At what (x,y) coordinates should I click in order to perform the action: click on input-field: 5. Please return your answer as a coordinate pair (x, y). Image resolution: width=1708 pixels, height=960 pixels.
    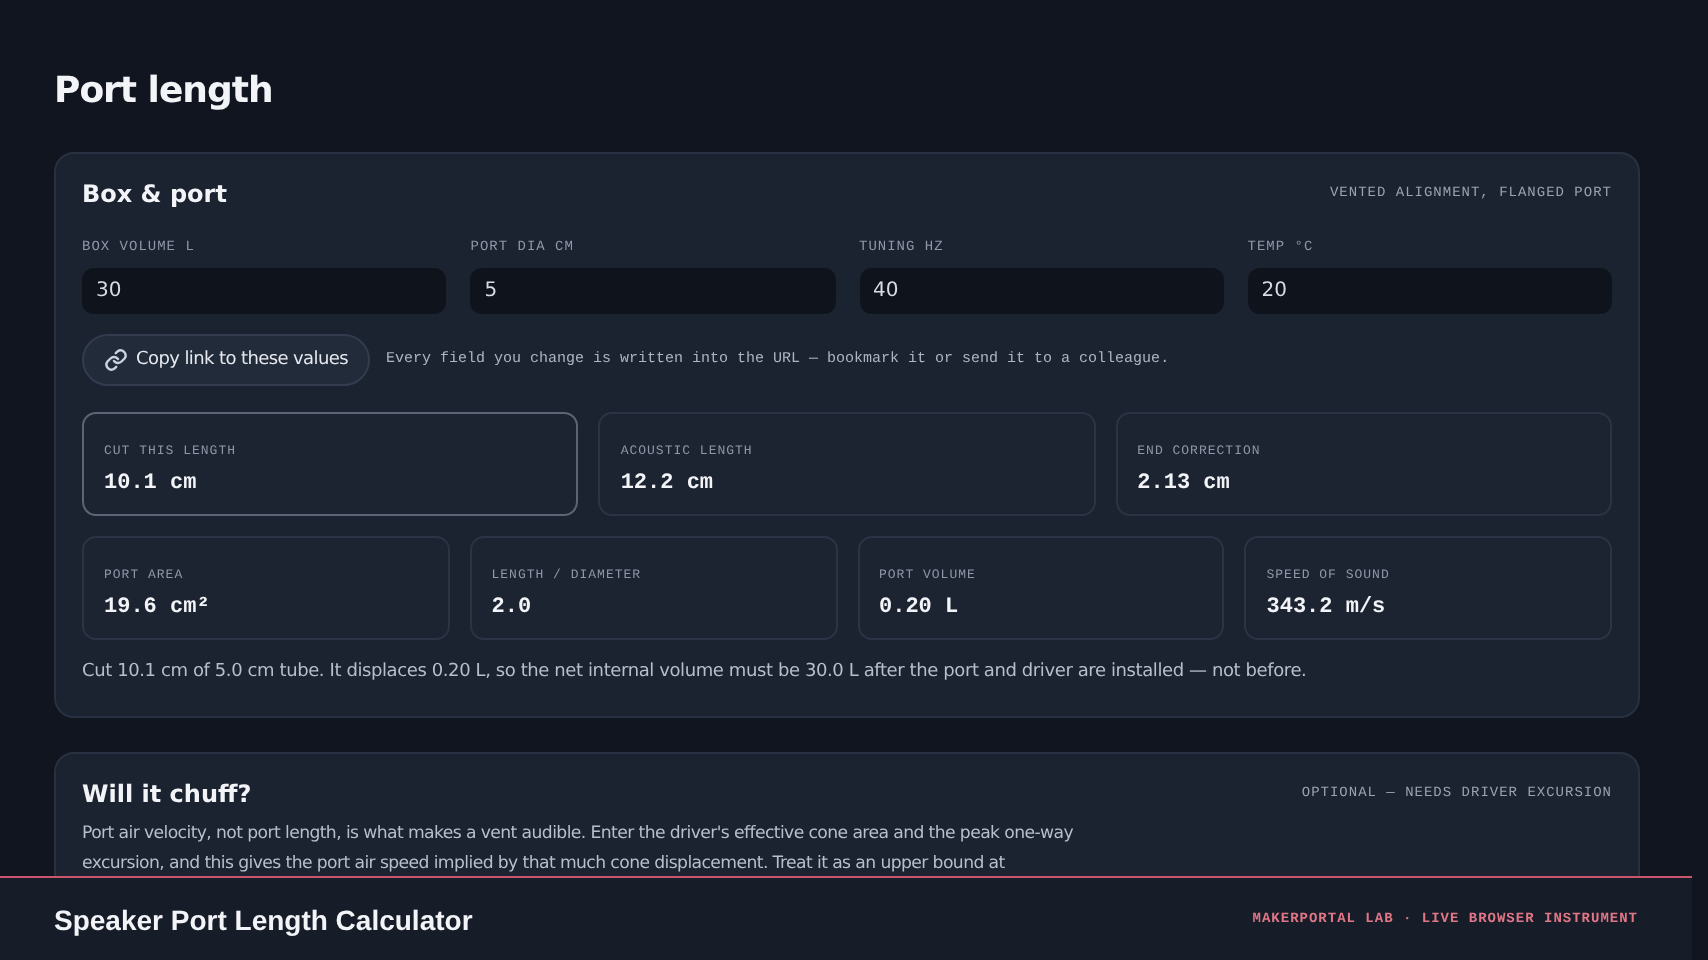
    Looking at the image, I should click on (652, 291).